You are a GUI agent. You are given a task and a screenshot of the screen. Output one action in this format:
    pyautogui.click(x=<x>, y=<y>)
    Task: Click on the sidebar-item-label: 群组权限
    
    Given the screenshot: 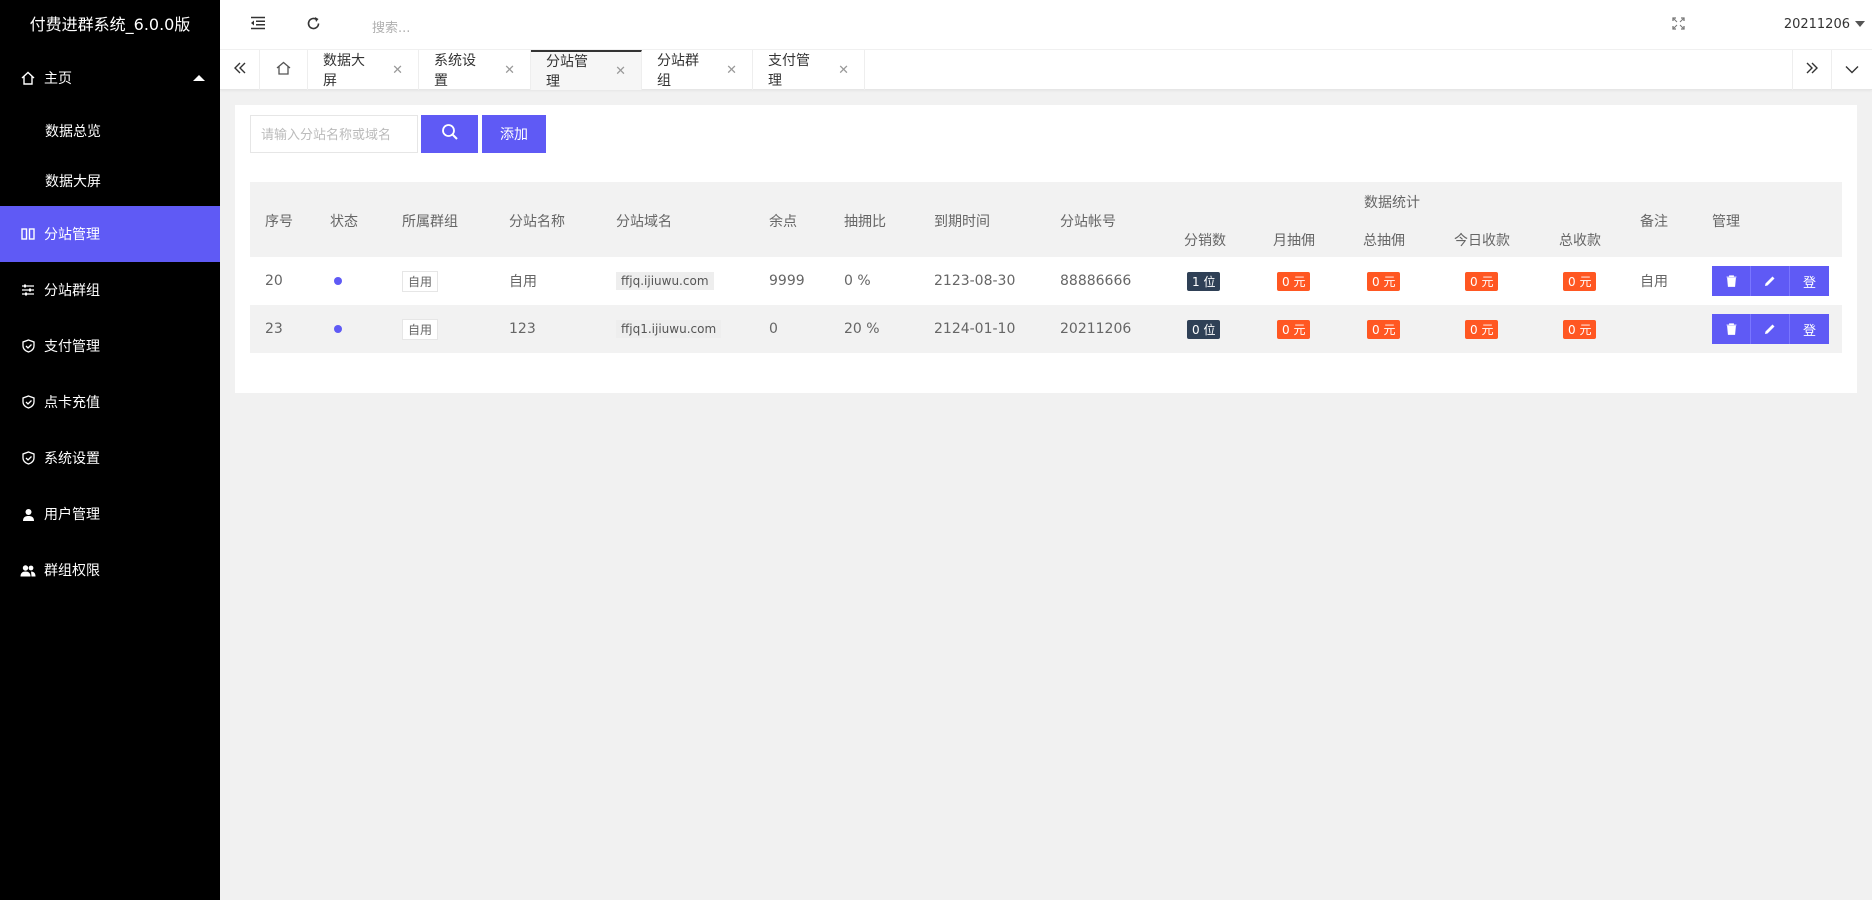 What is the action you would take?
    pyautogui.click(x=72, y=571)
    